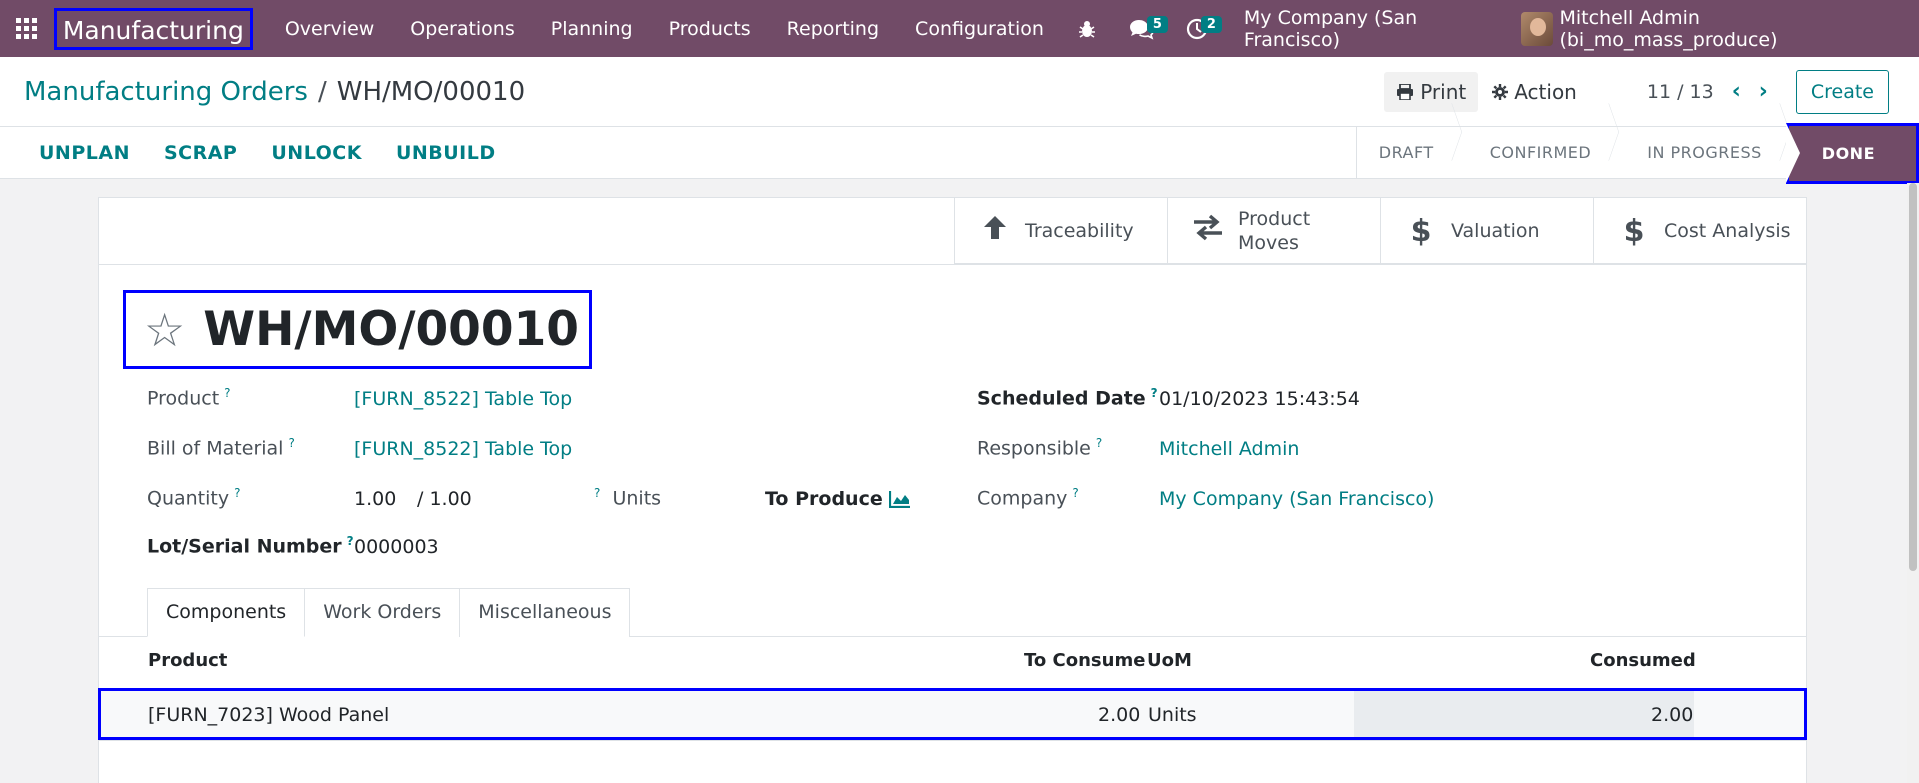 This screenshot has height=783, width=1919. I want to click on exchange-icon, so click(1208, 231).